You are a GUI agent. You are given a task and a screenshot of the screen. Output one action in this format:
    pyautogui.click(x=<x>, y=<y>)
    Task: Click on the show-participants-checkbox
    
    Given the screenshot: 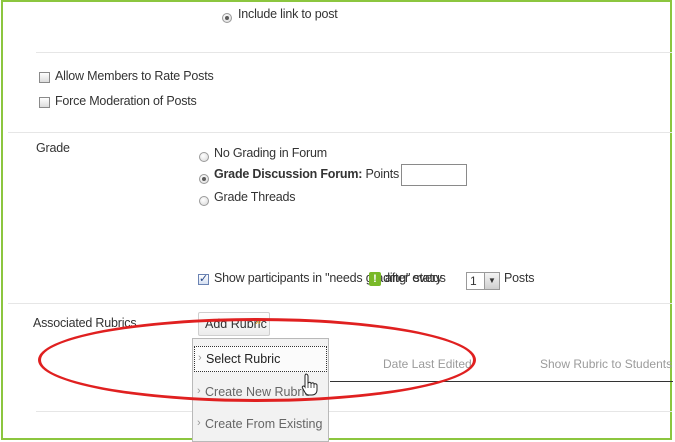 What is the action you would take?
    pyautogui.click(x=203, y=278)
    